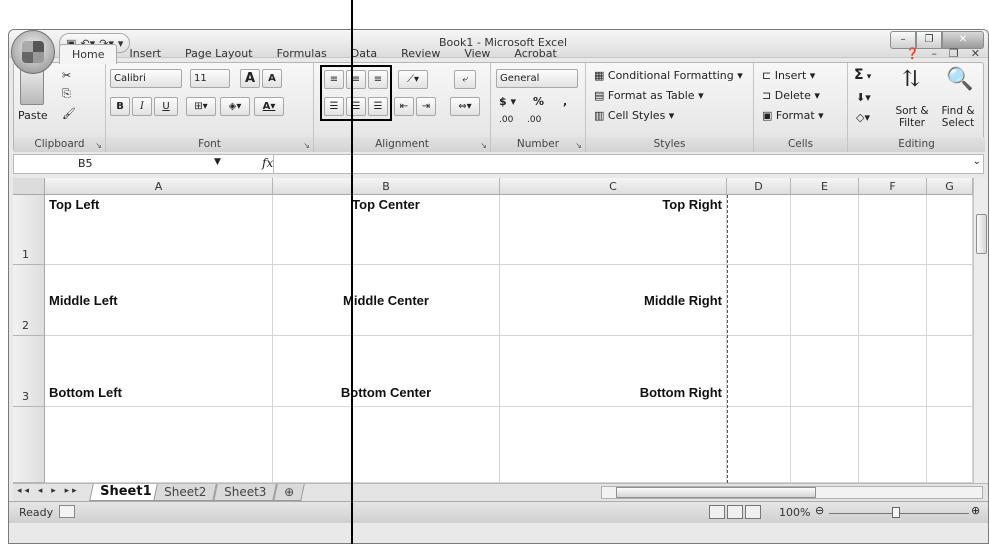  What do you see at coordinates (753, 512) in the screenshot?
I see `page-break-view-icon` at bounding box center [753, 512].